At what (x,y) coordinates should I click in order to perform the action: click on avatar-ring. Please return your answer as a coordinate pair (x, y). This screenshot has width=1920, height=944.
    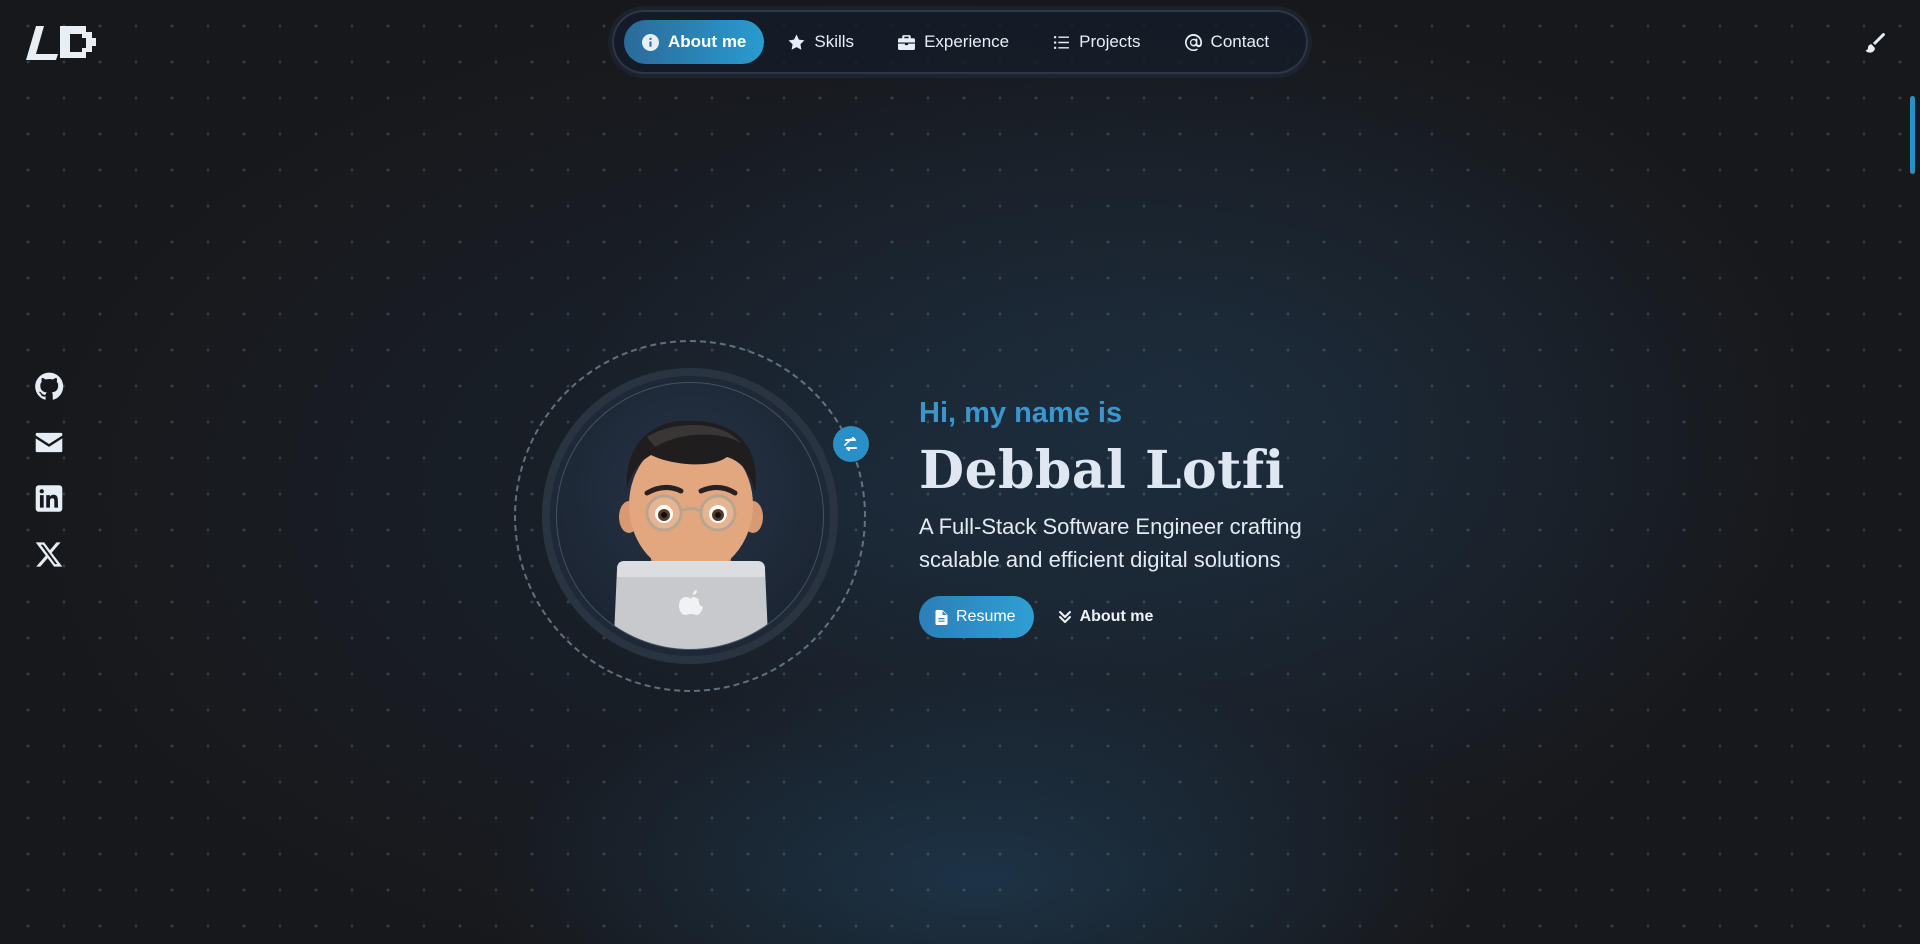
    Looking at the image, I should click on (690, 516).